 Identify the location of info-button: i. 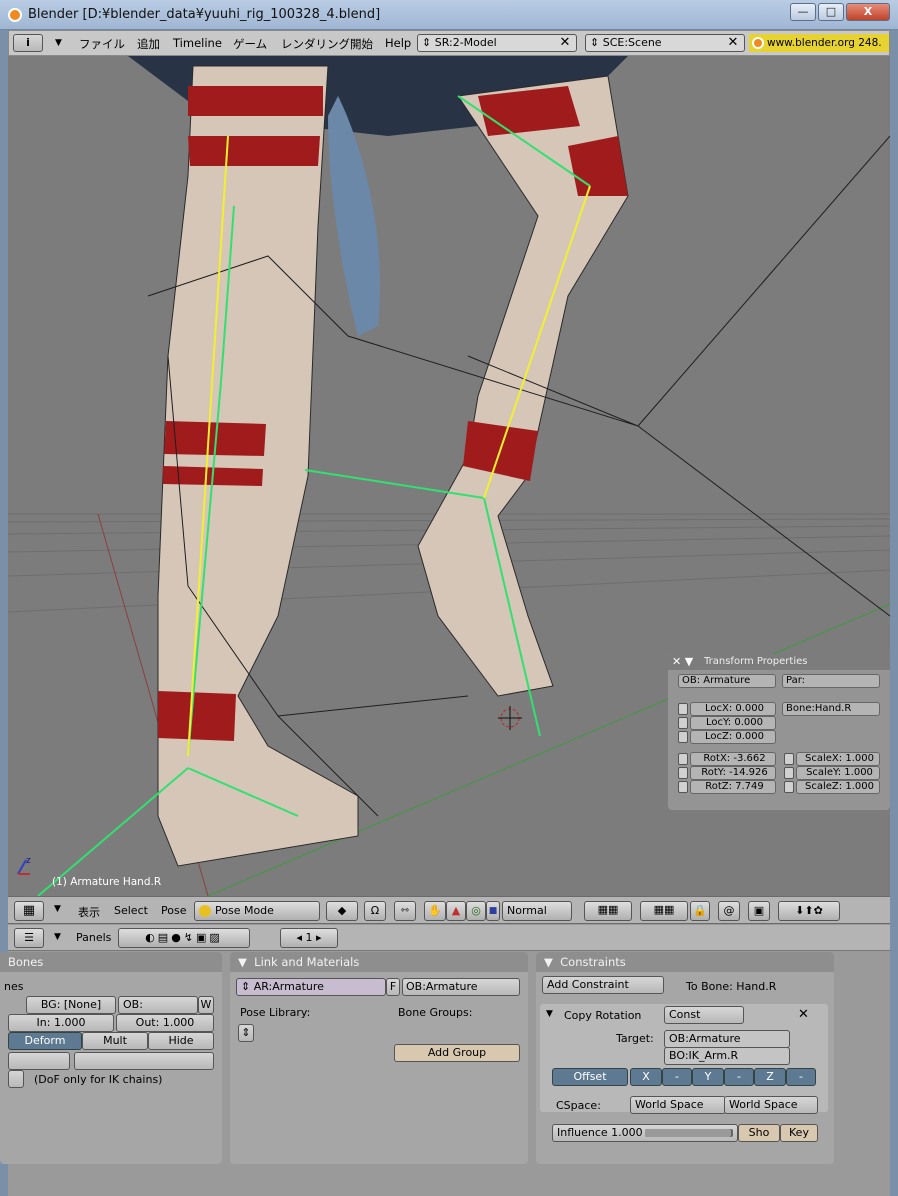
(28, 43).